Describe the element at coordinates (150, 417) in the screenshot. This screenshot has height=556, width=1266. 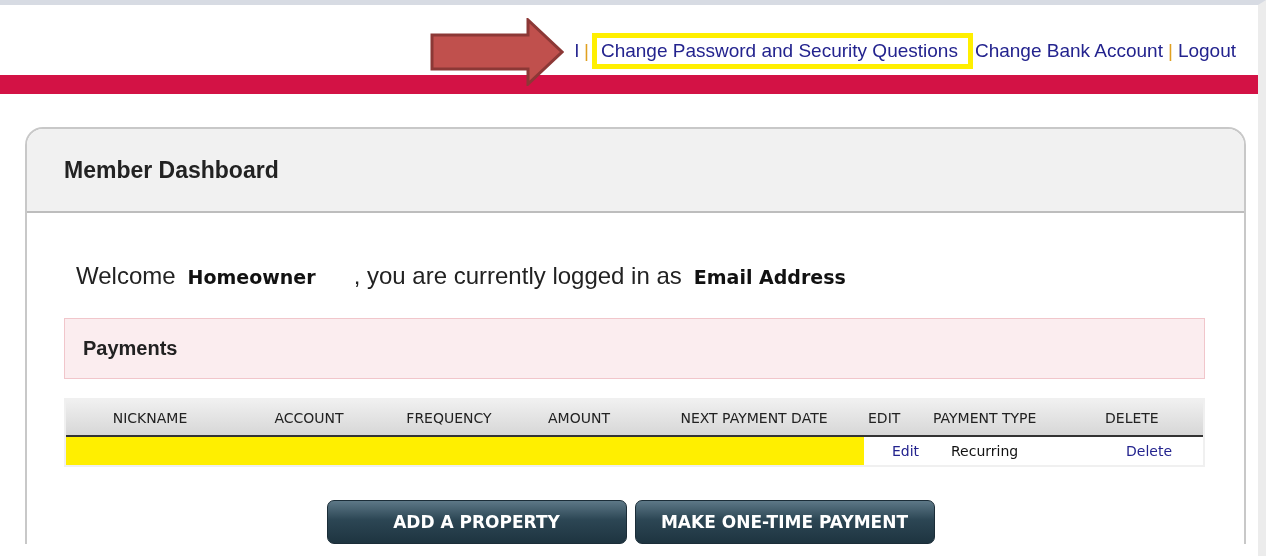
I see `column-header: NICKNAME` at that location.